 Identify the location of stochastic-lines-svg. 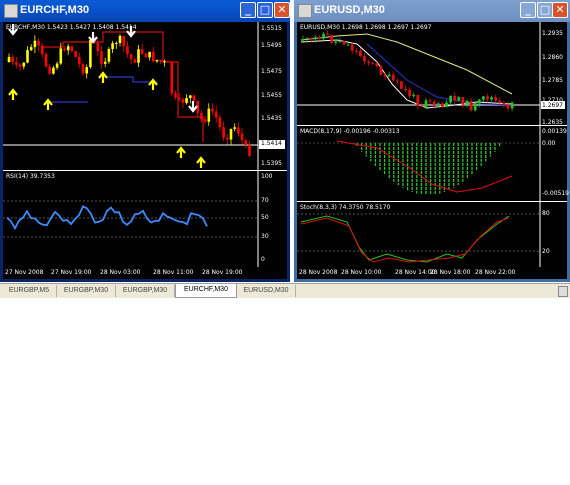
(419, 234).